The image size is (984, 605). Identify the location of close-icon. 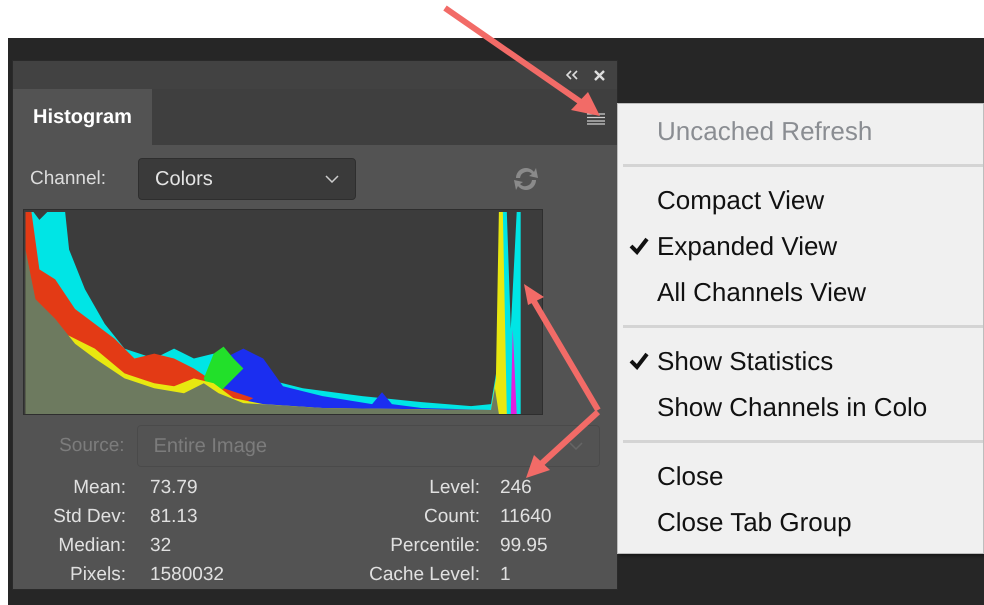
(599, 75).